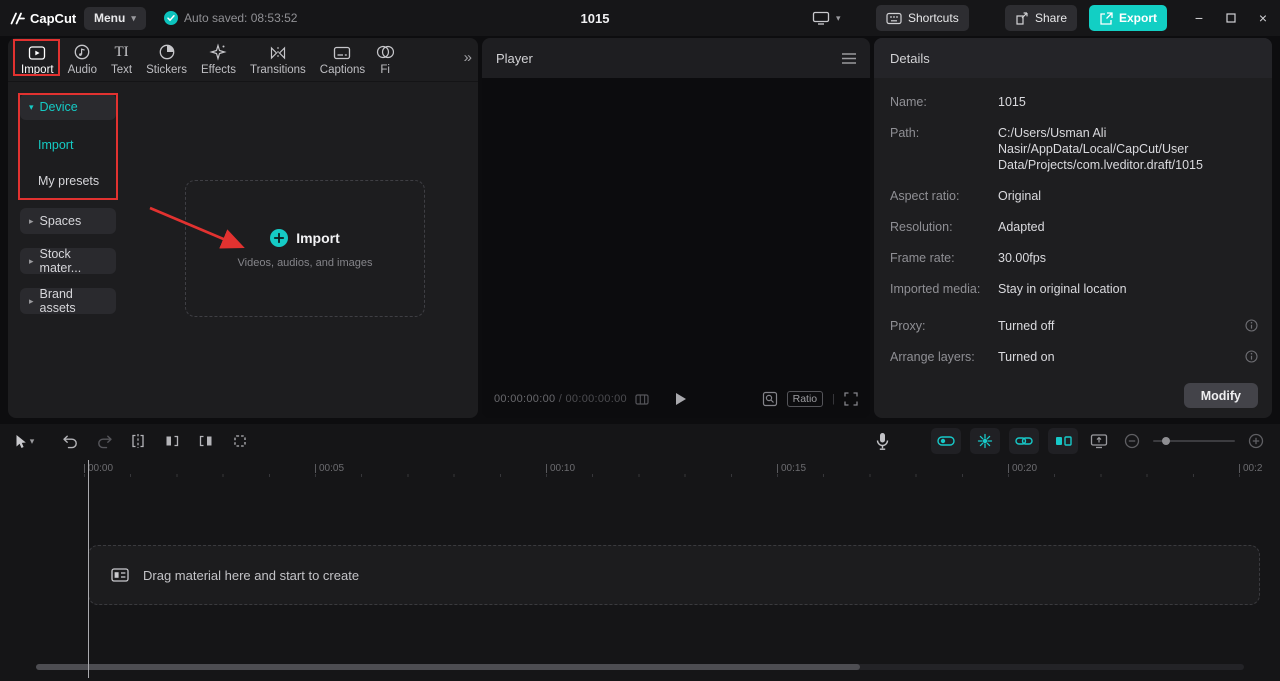 This screenshot has height=681, width=1280. I want to click on sidebar-item-spaces: ▸ Spaces, so click(68, 221).